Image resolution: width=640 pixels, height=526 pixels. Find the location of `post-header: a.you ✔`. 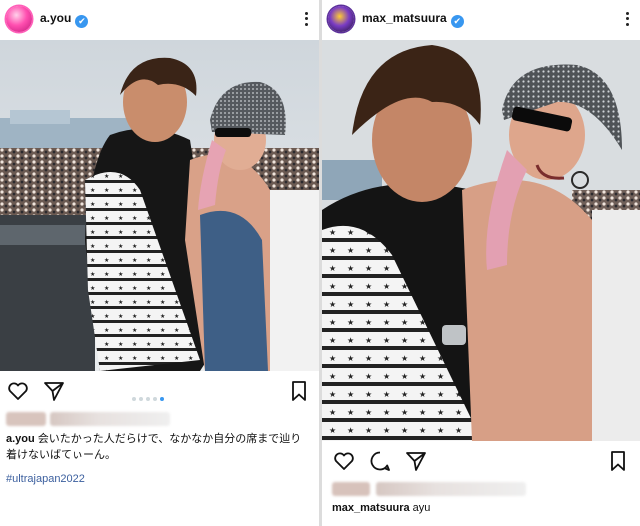

post-header: a.you ✔ is located at coordinates (159, 20).